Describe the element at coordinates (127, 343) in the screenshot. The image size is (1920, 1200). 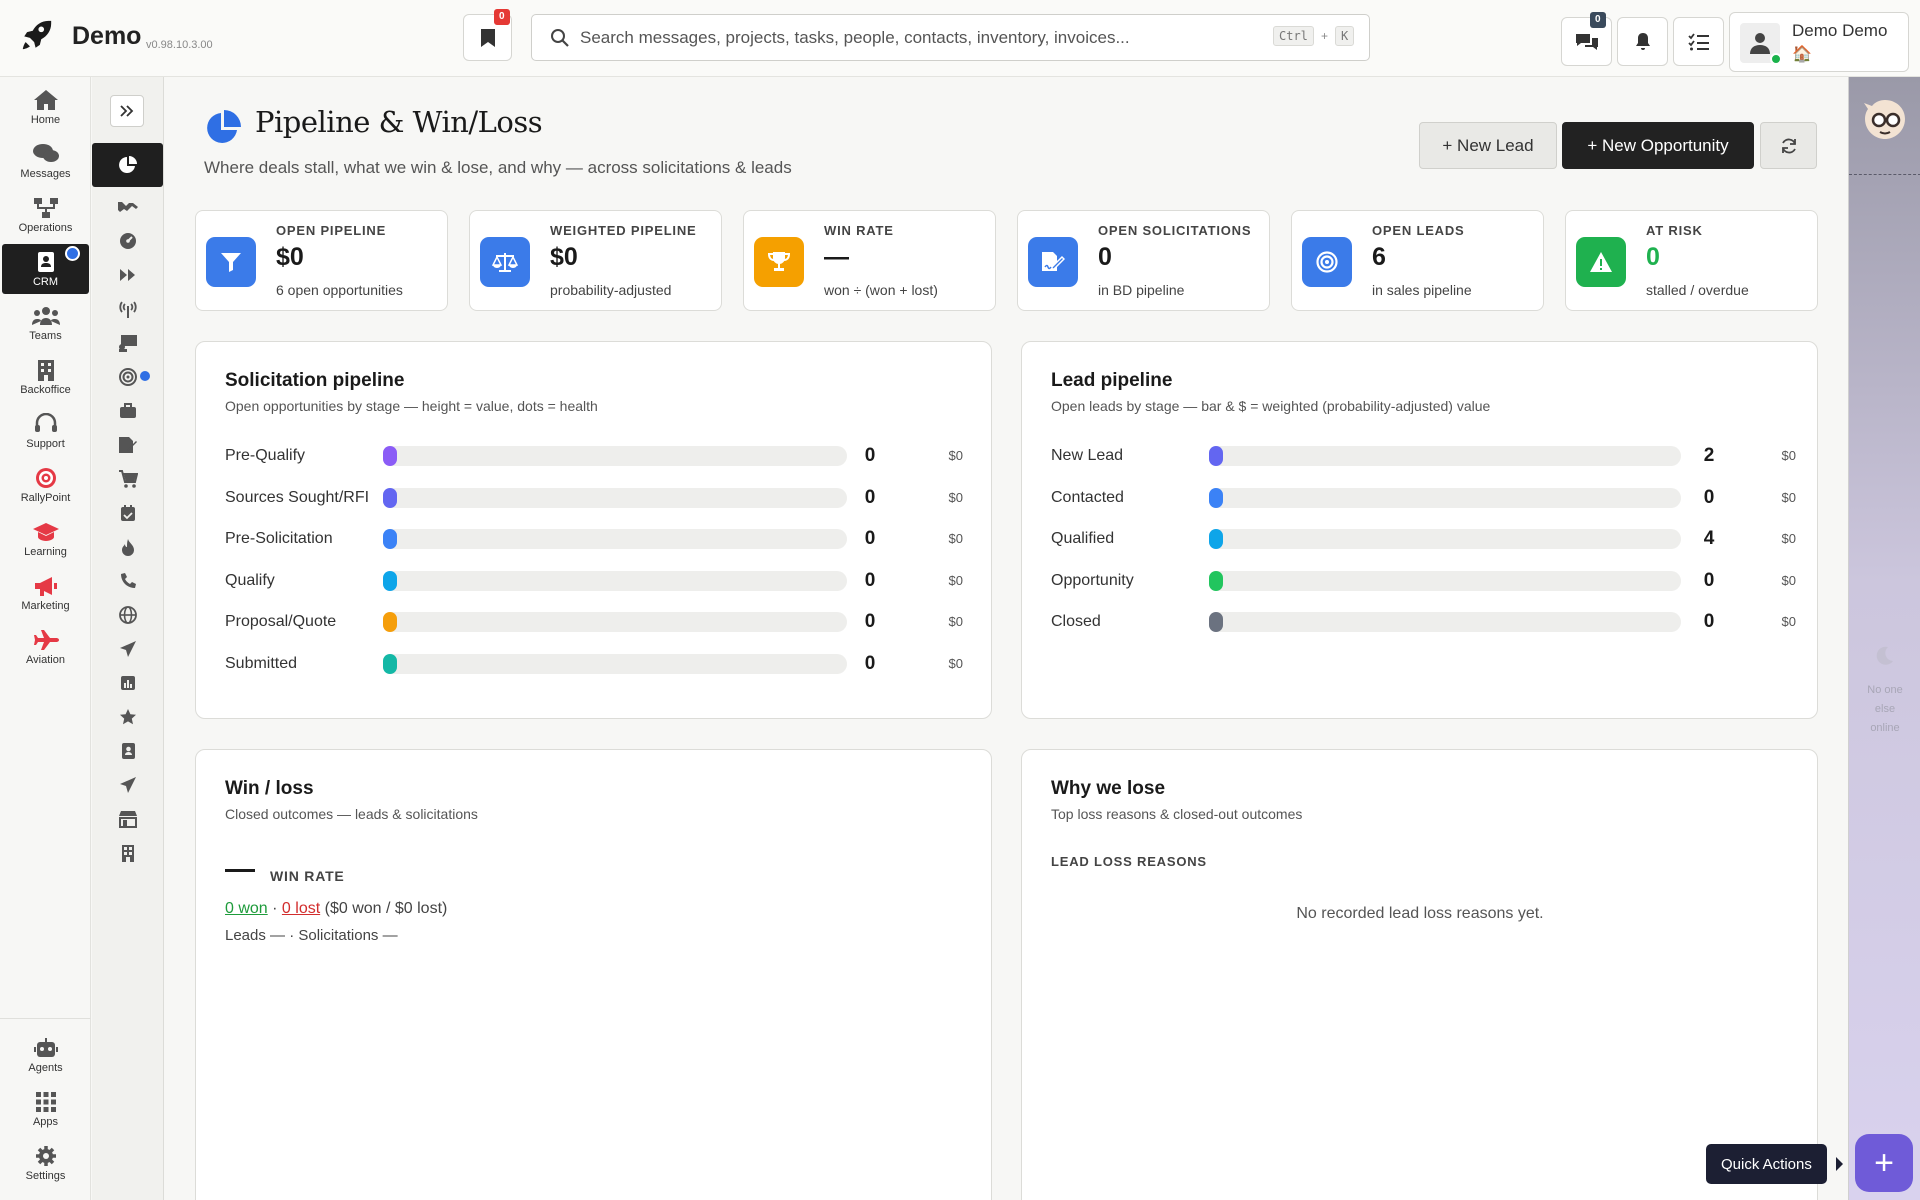
I see `sub-nav-presentation` at that location.